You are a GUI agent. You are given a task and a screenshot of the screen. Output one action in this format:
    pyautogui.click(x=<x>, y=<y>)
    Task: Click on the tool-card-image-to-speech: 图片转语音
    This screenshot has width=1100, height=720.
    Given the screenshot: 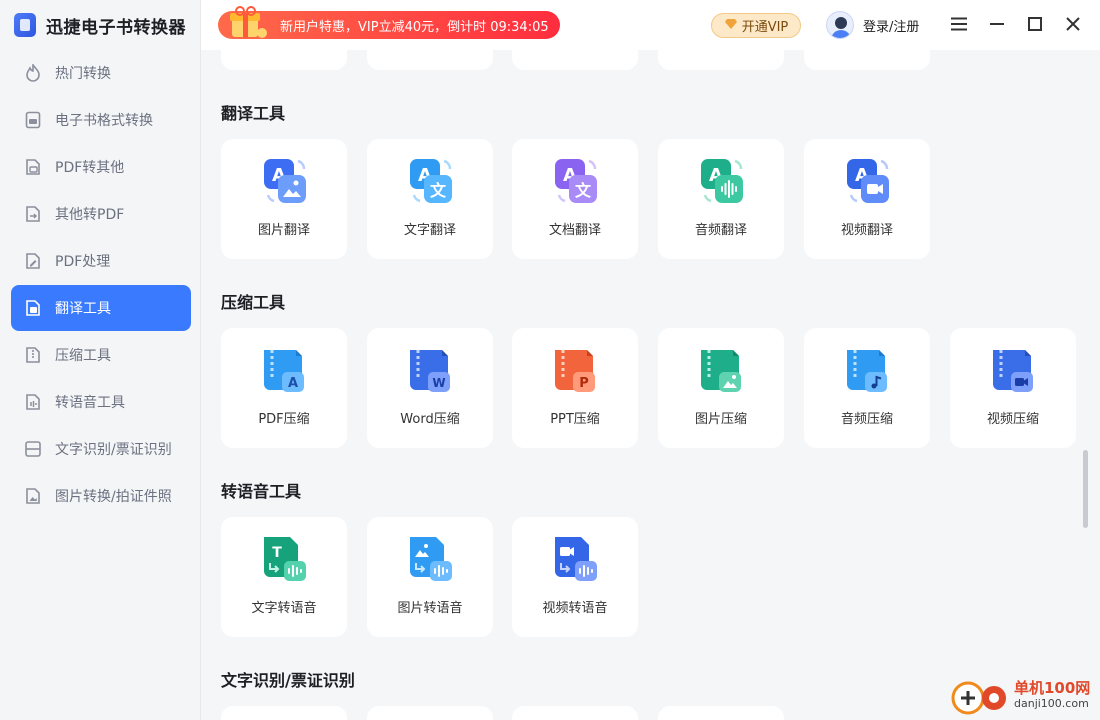 What is the action you would take?
    pyautogui.click(x=430, y=577)
    